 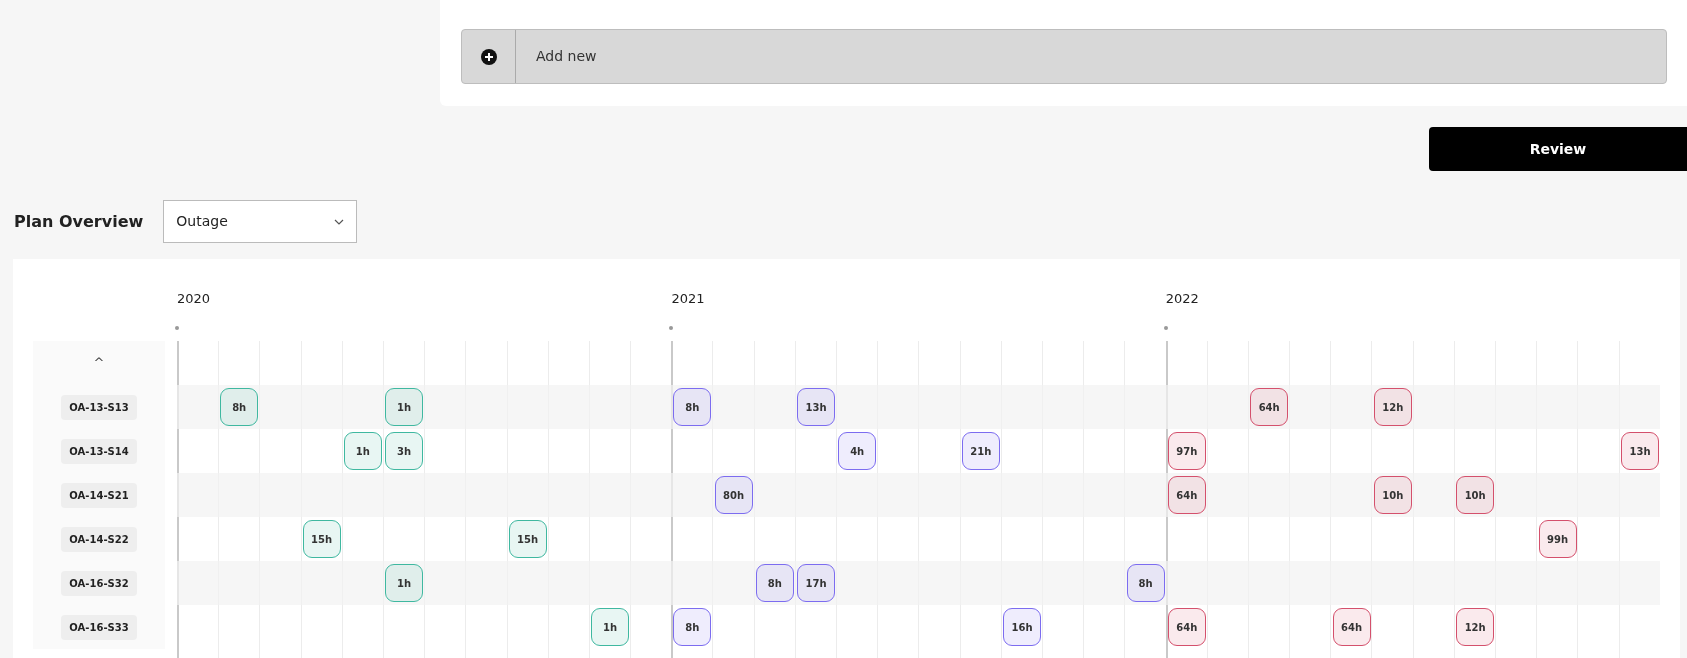 What do you see at coordinates (79, 221) in the screenshot?
I see `section-title: Plan Overview` at bounding box center [79, 221].